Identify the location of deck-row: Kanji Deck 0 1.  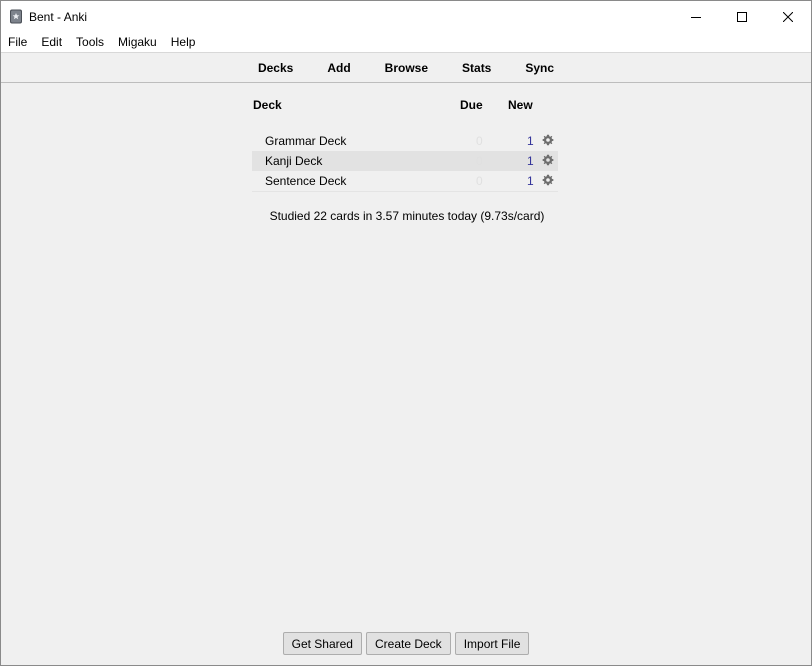
(405, 161).